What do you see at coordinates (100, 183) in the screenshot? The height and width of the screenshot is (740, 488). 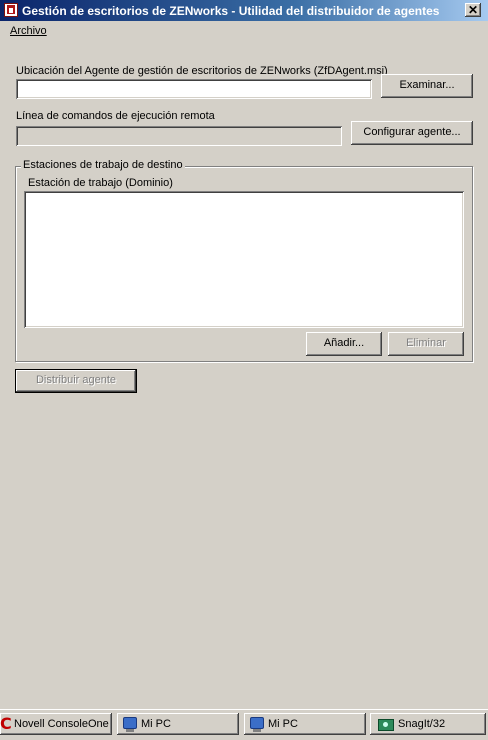 I see `column-header: Estación de trabajo (Dominio)` at bounding box center [100, 183].